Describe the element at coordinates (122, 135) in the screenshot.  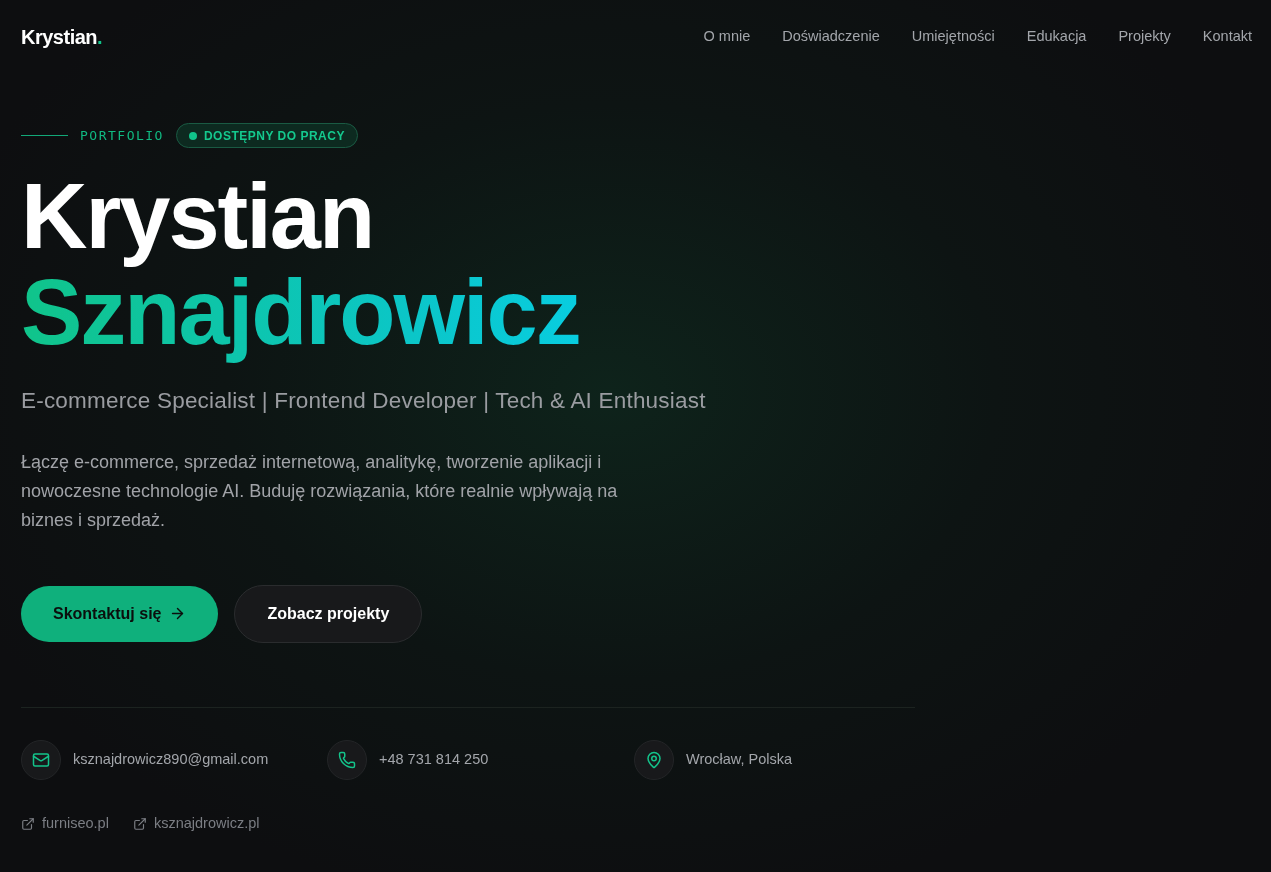
I see `eyebrow-label: PORTFOLIO` at that location.